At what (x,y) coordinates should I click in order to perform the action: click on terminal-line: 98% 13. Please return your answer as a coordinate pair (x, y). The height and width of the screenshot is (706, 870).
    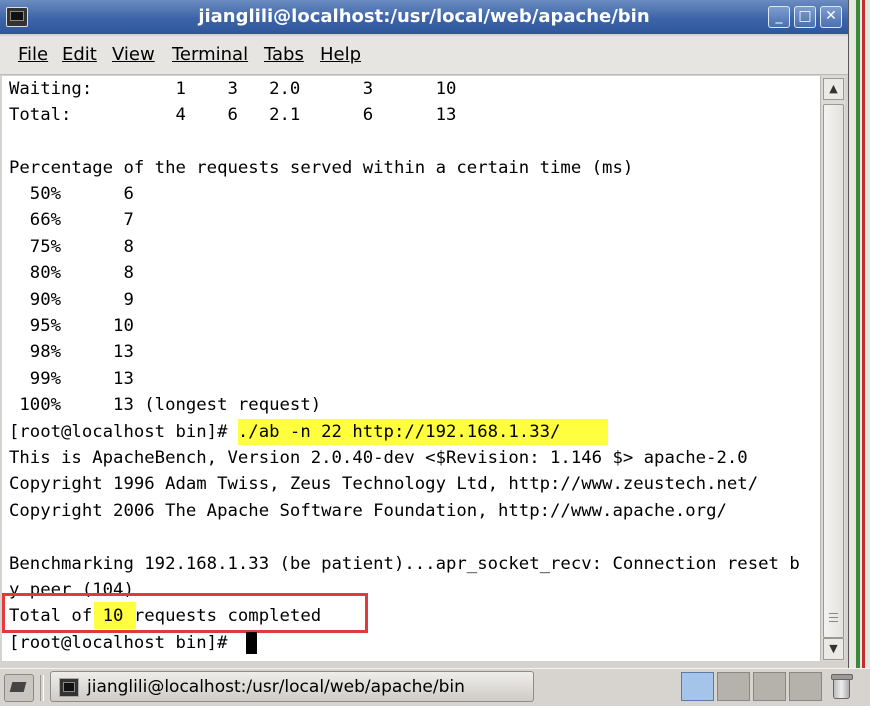
    Looking at the image, I should click on (71, 352).